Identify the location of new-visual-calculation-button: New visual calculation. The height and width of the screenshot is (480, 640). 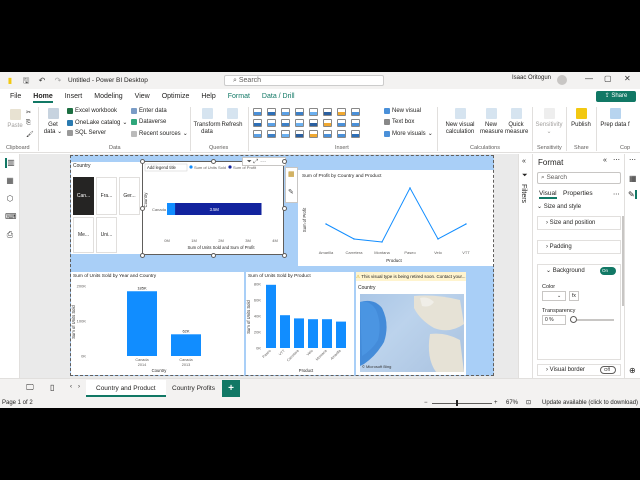
(460, 122).